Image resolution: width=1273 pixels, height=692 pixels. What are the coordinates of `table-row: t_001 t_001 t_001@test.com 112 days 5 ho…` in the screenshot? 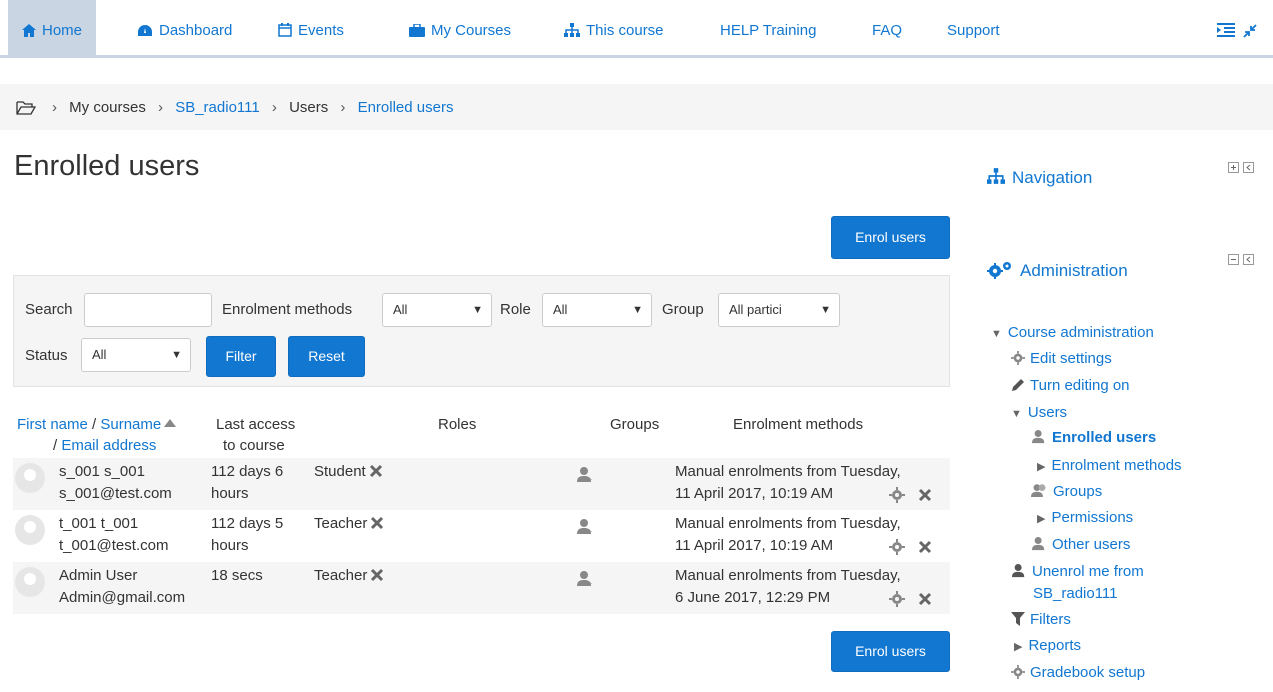 It's located at (481, 536).